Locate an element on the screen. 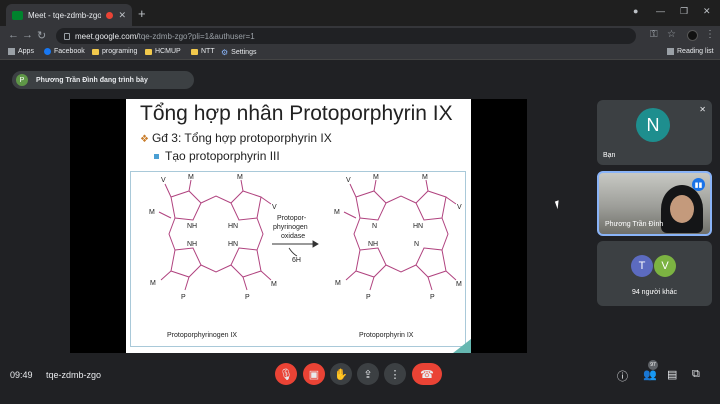 The image size is (720, 404). bookmark-programing: programing is located at coordinates (114, 51).